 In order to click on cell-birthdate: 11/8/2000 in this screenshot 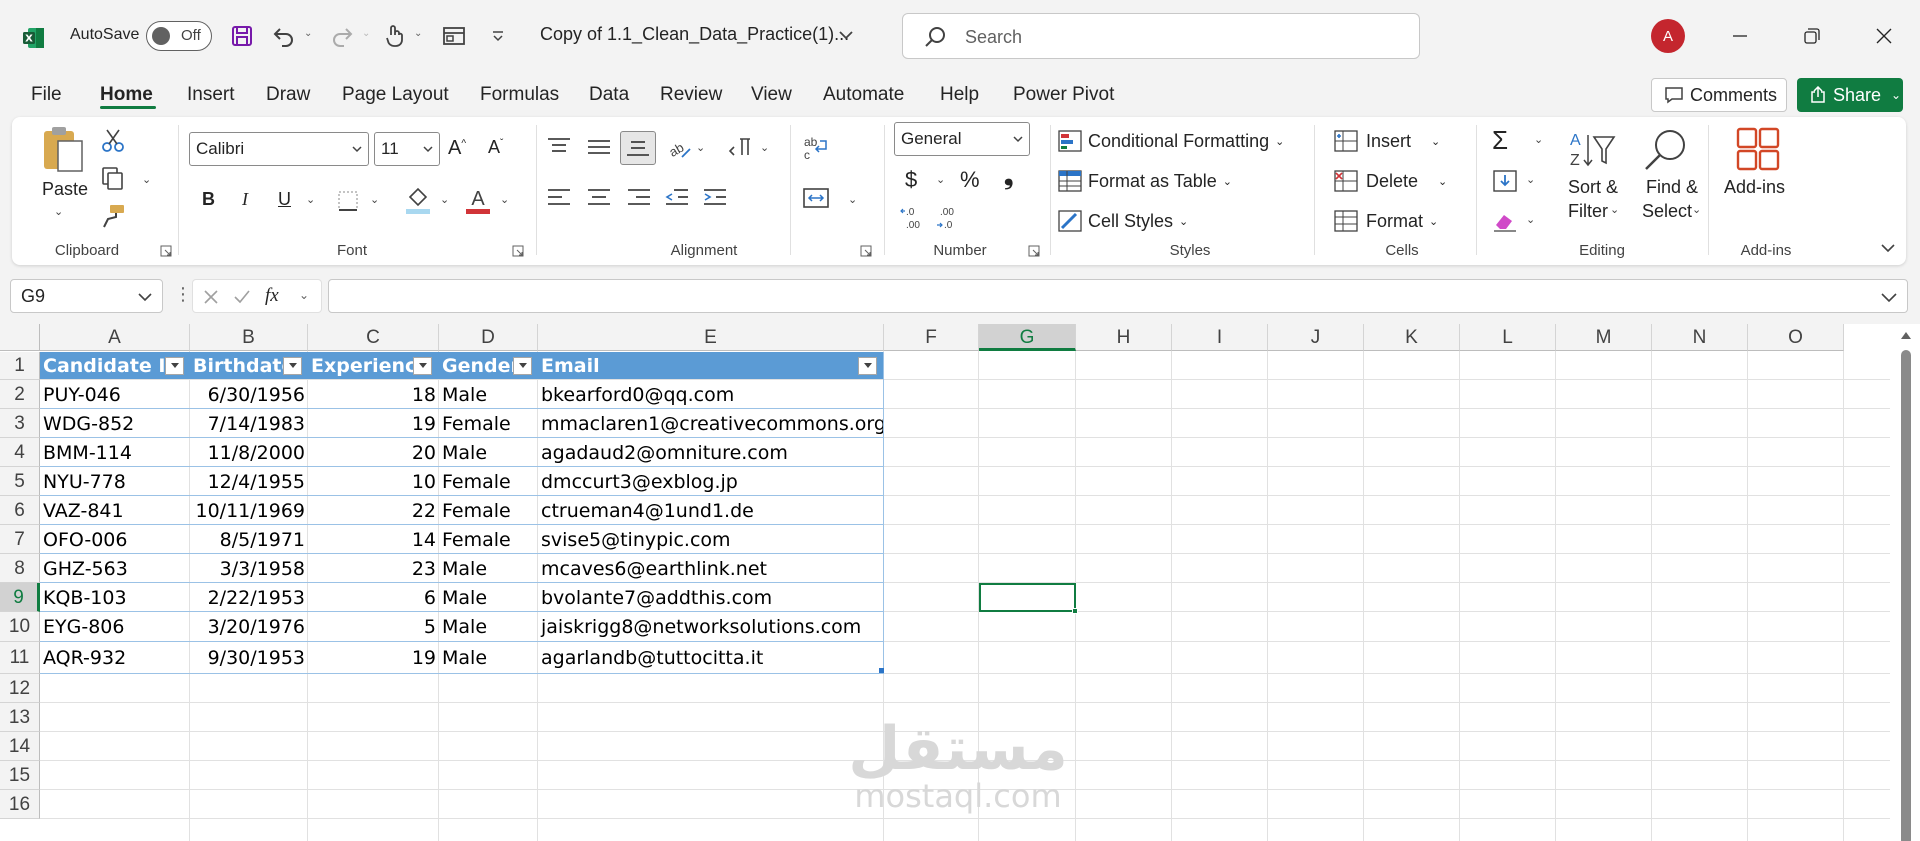, I will do `click(249, 452)`.